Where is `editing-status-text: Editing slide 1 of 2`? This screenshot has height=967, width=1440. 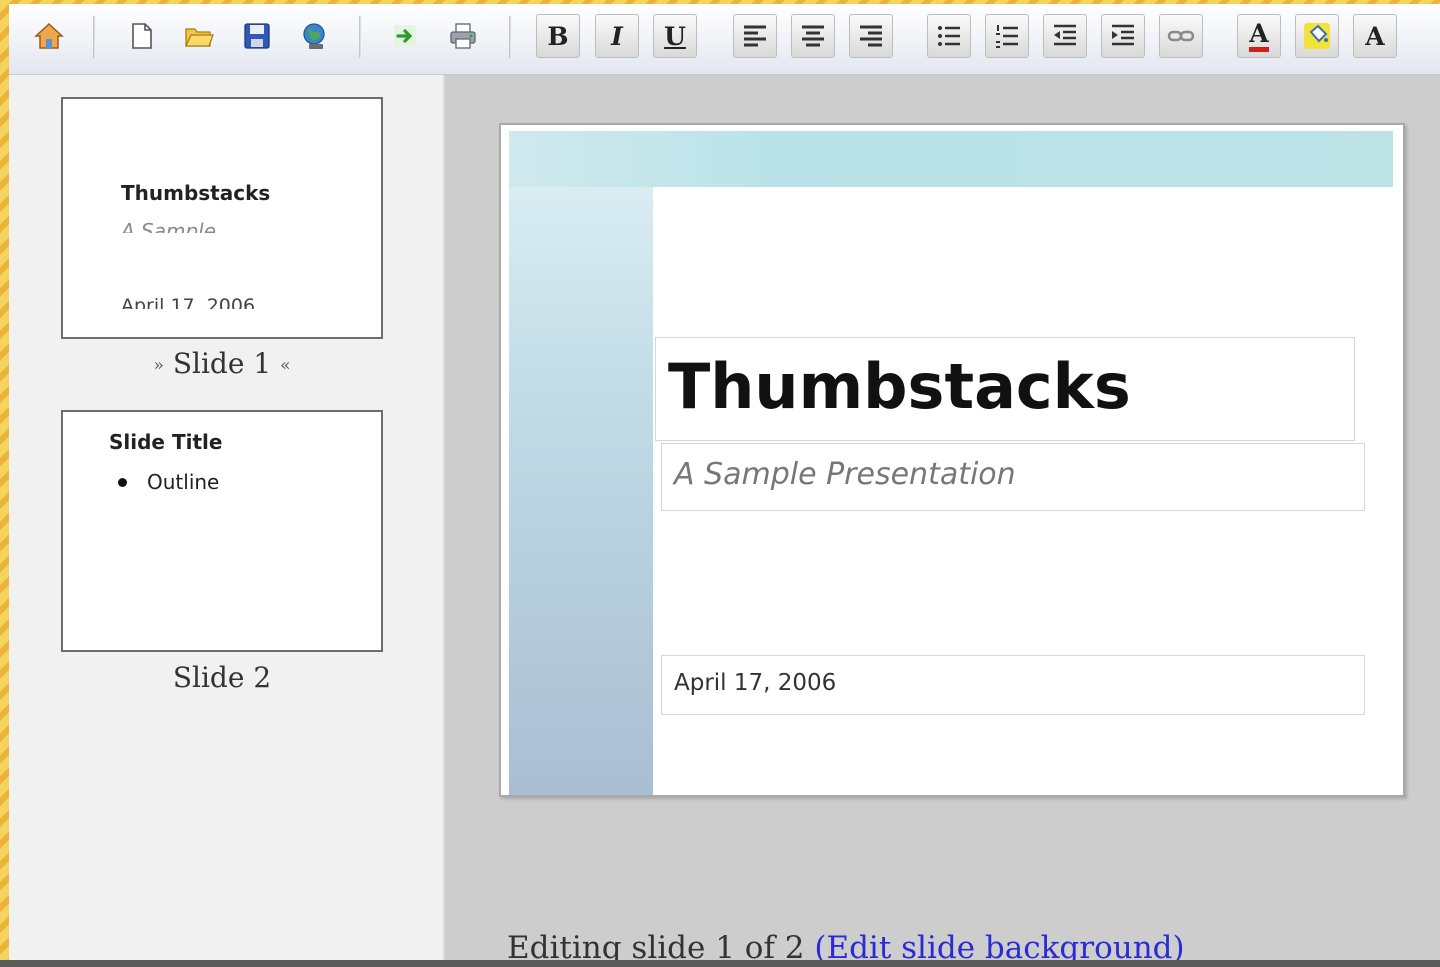
editing-status-text: Editing slide 1 of 2 is located at coordinates (656, 947).